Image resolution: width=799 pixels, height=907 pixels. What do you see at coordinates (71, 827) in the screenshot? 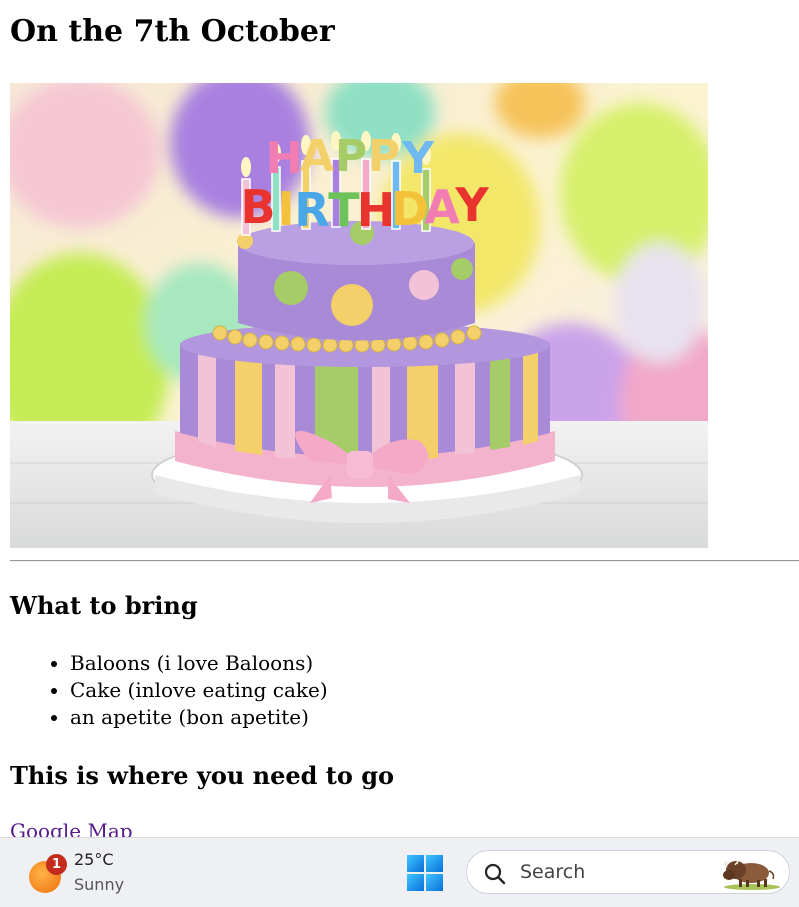
I see `google-map-link: Google Map` at bounding box center [71, 827].